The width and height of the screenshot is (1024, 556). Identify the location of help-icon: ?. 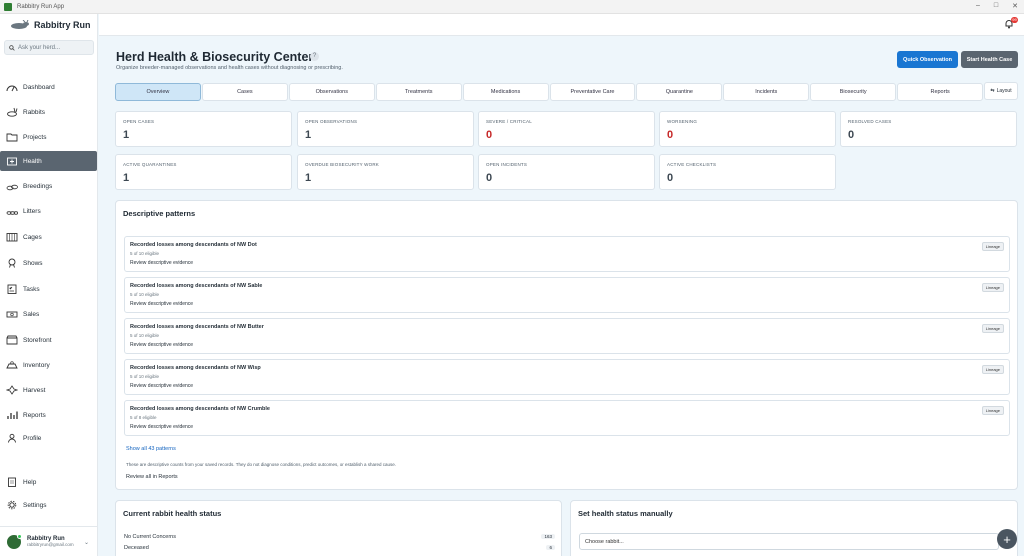
(314, 56).